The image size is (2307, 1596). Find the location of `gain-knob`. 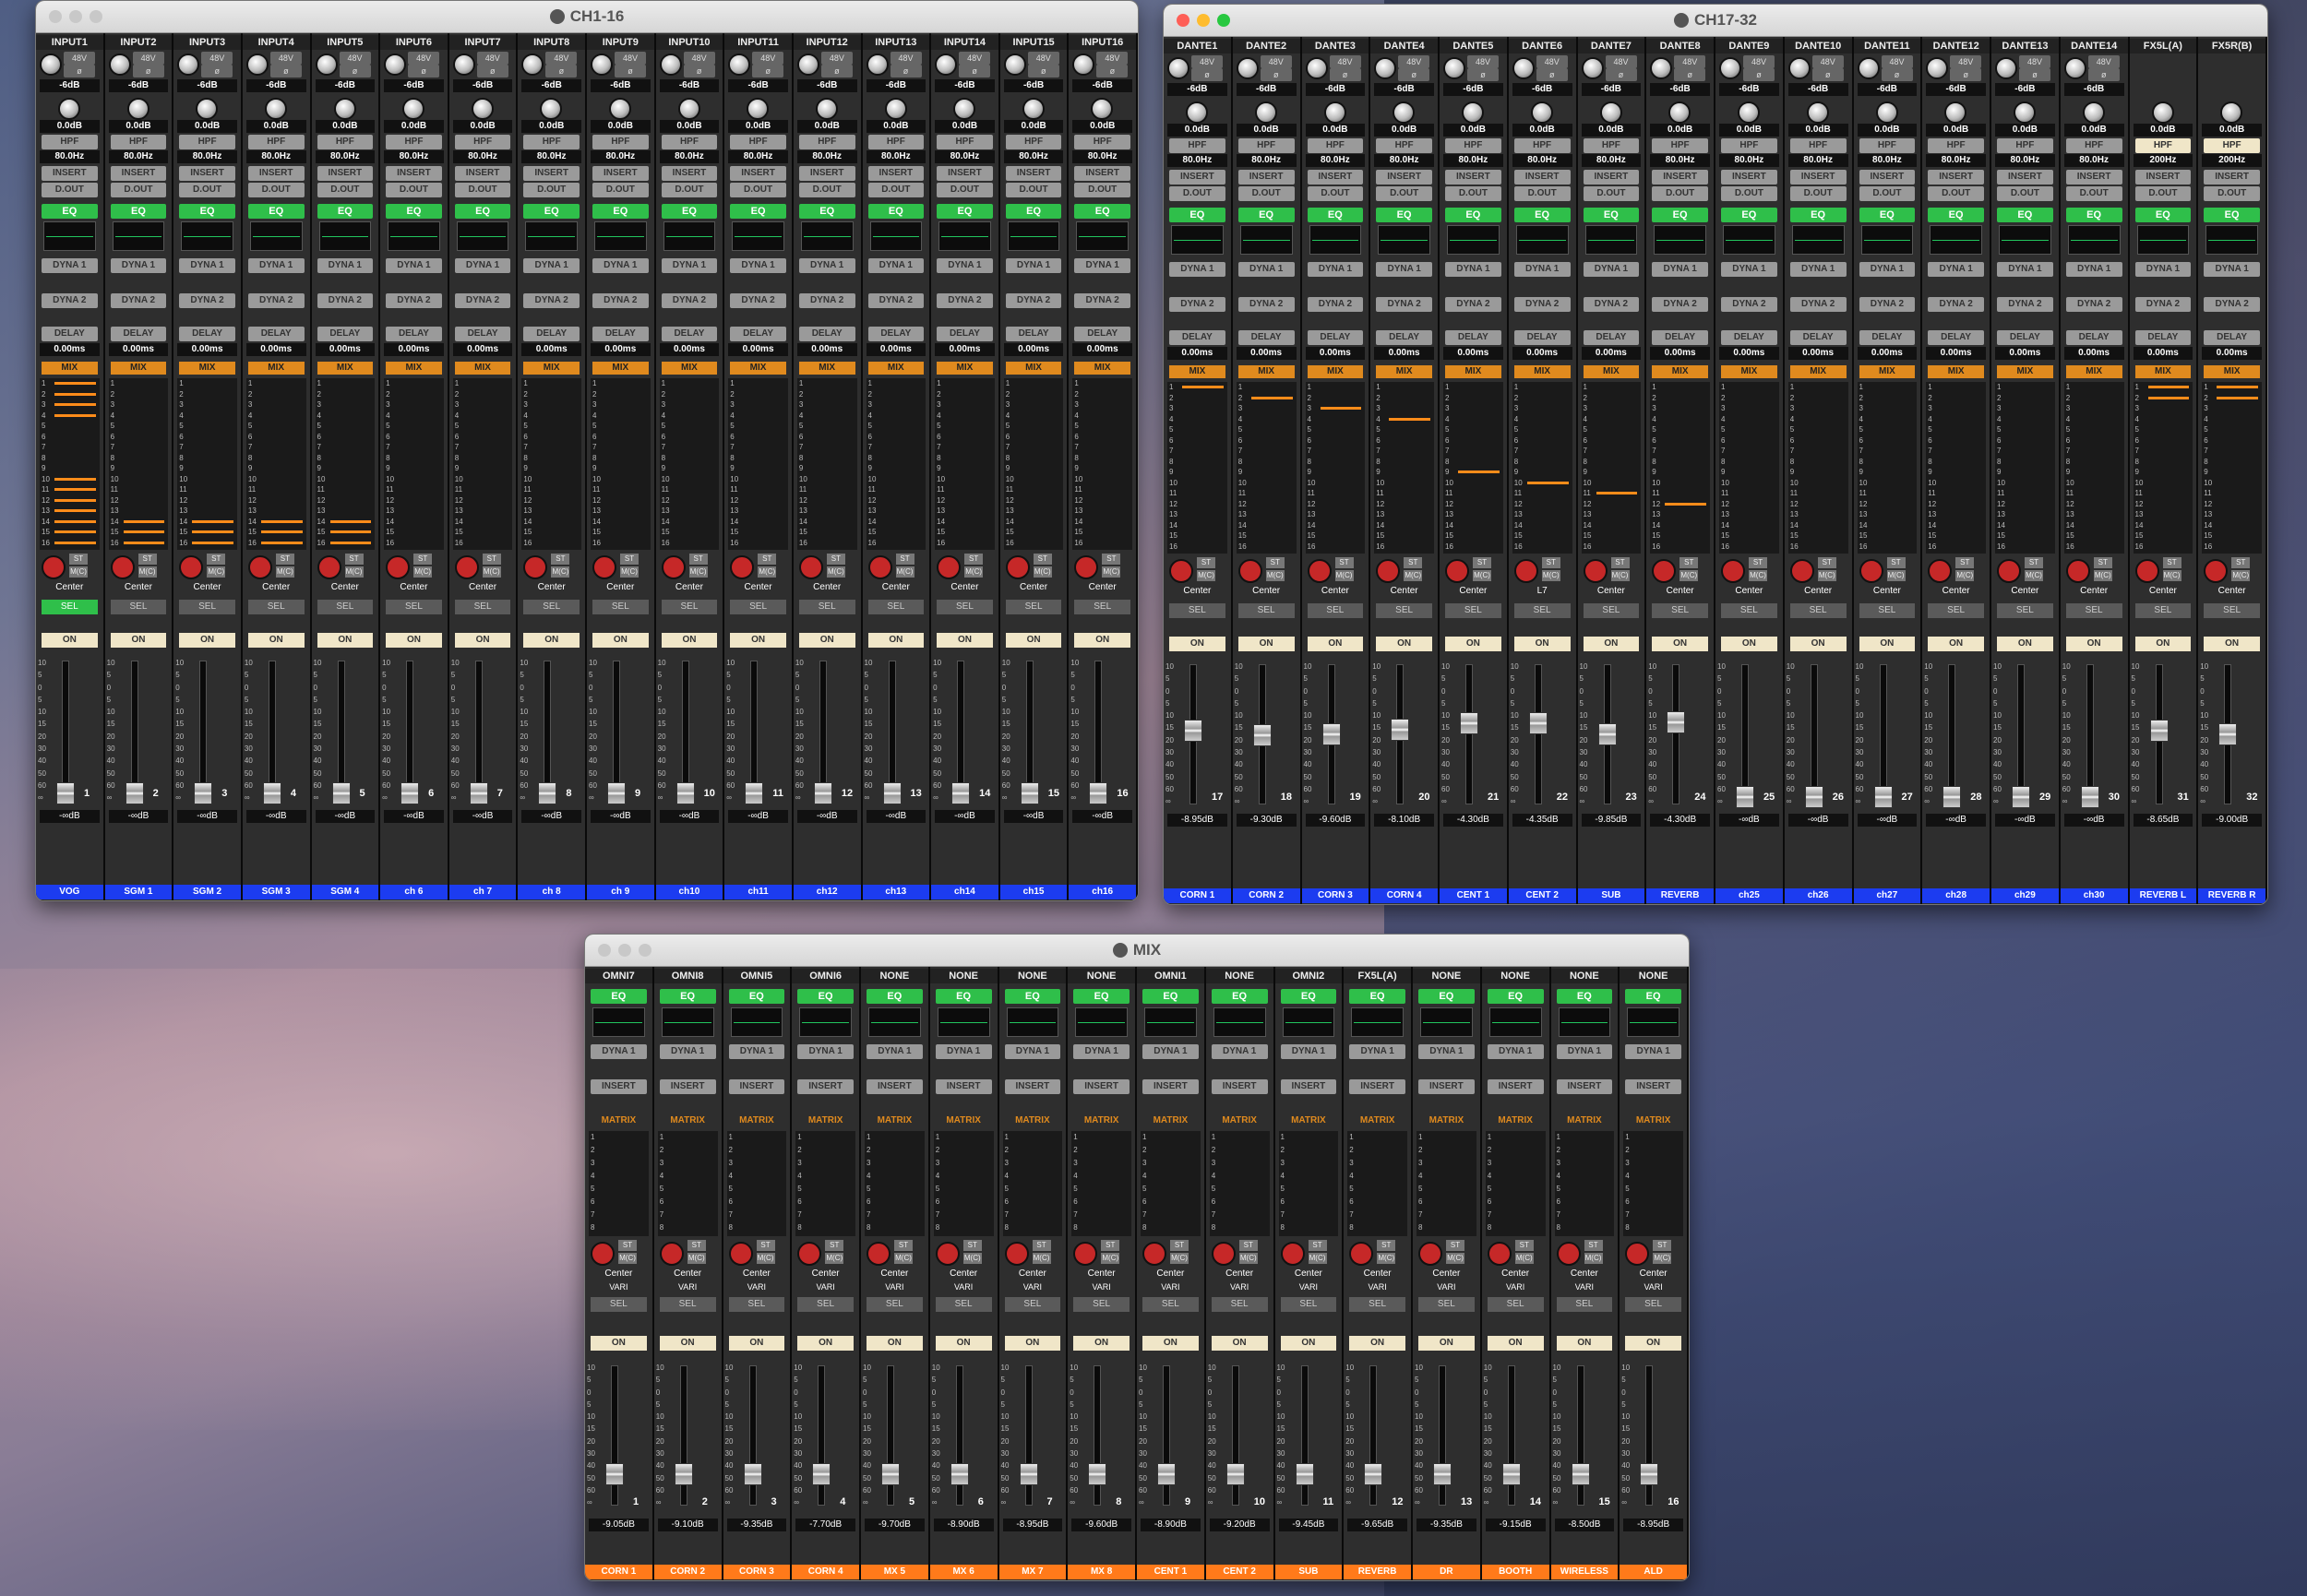

gain-knob is located at coordinates (1178, 68).